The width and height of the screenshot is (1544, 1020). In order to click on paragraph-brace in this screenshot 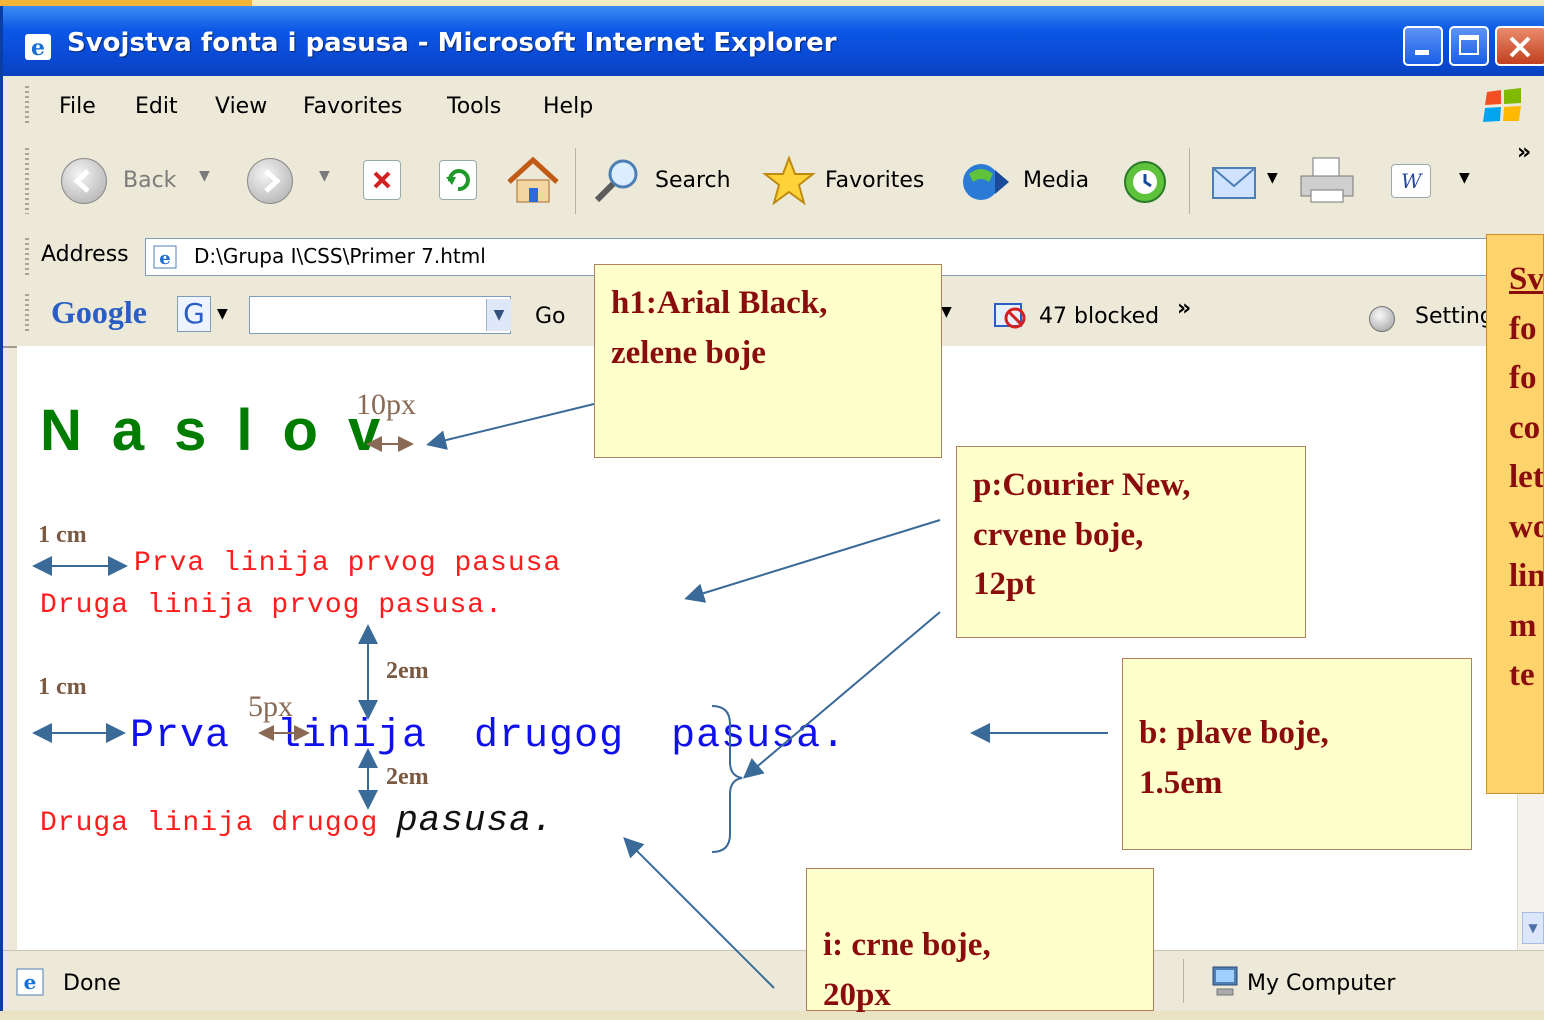, I will do `click(727, 779)`.